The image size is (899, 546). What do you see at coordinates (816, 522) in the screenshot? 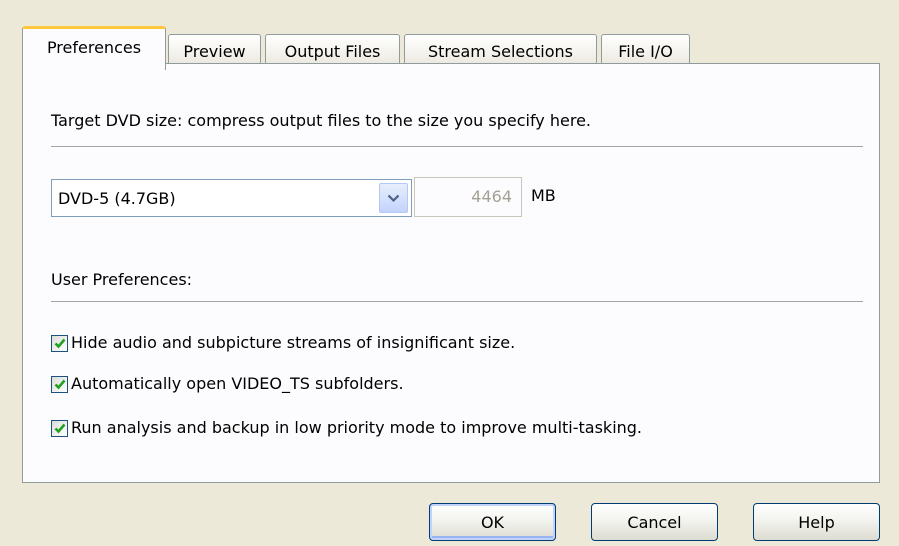
I see `help-button: Help` at bounding box center [816, 522].